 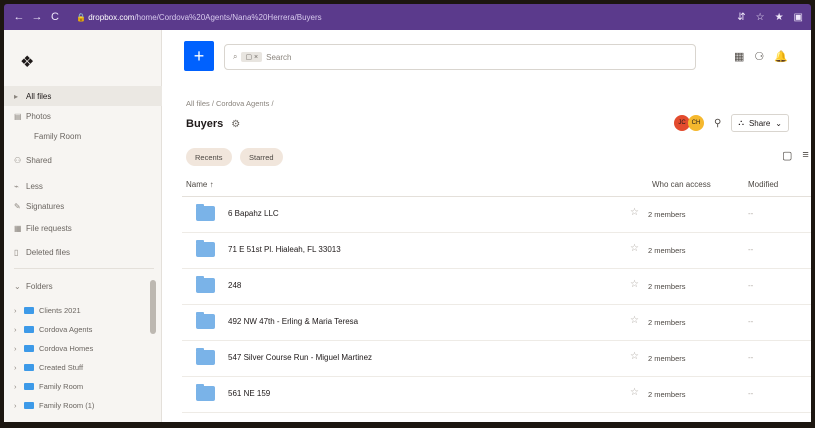 What do you see at coordinates (739, 56) in the screenshot?
I see `apps-grid-icon: ▦` at bounding box center [739, 56].